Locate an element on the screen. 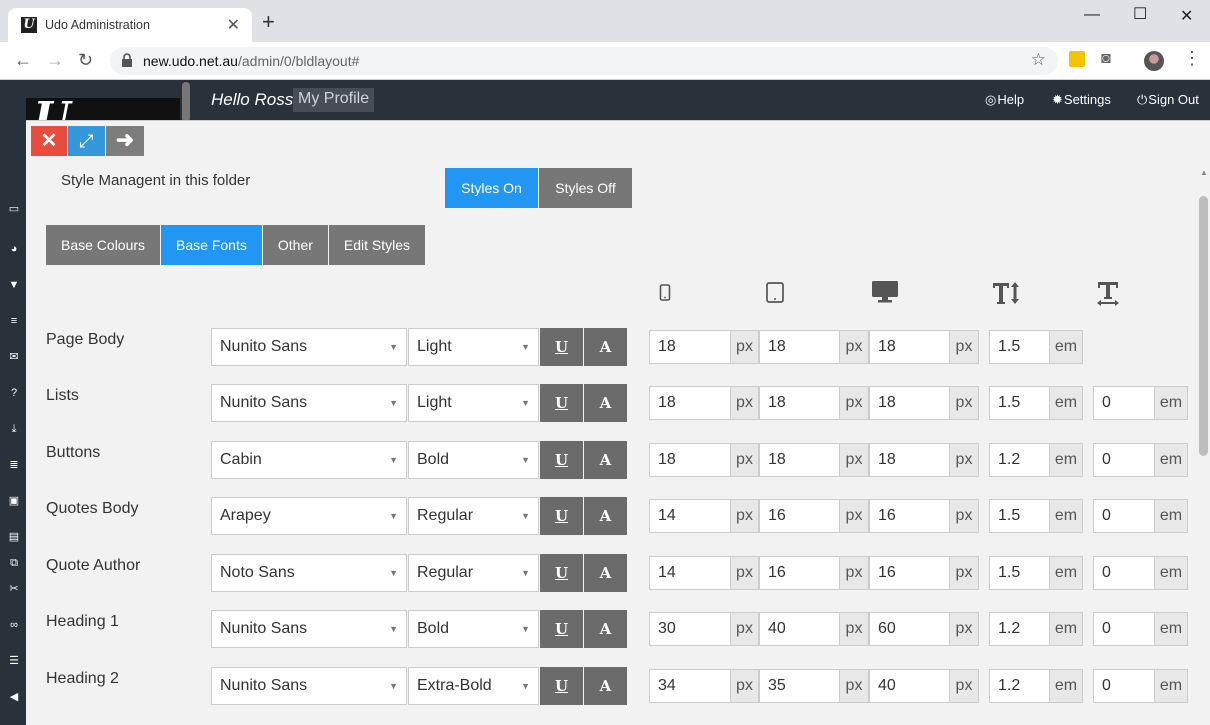 This screenshot has width=1210, height=725. styles-on-button: Styles On is located at coordinates (491, 188).